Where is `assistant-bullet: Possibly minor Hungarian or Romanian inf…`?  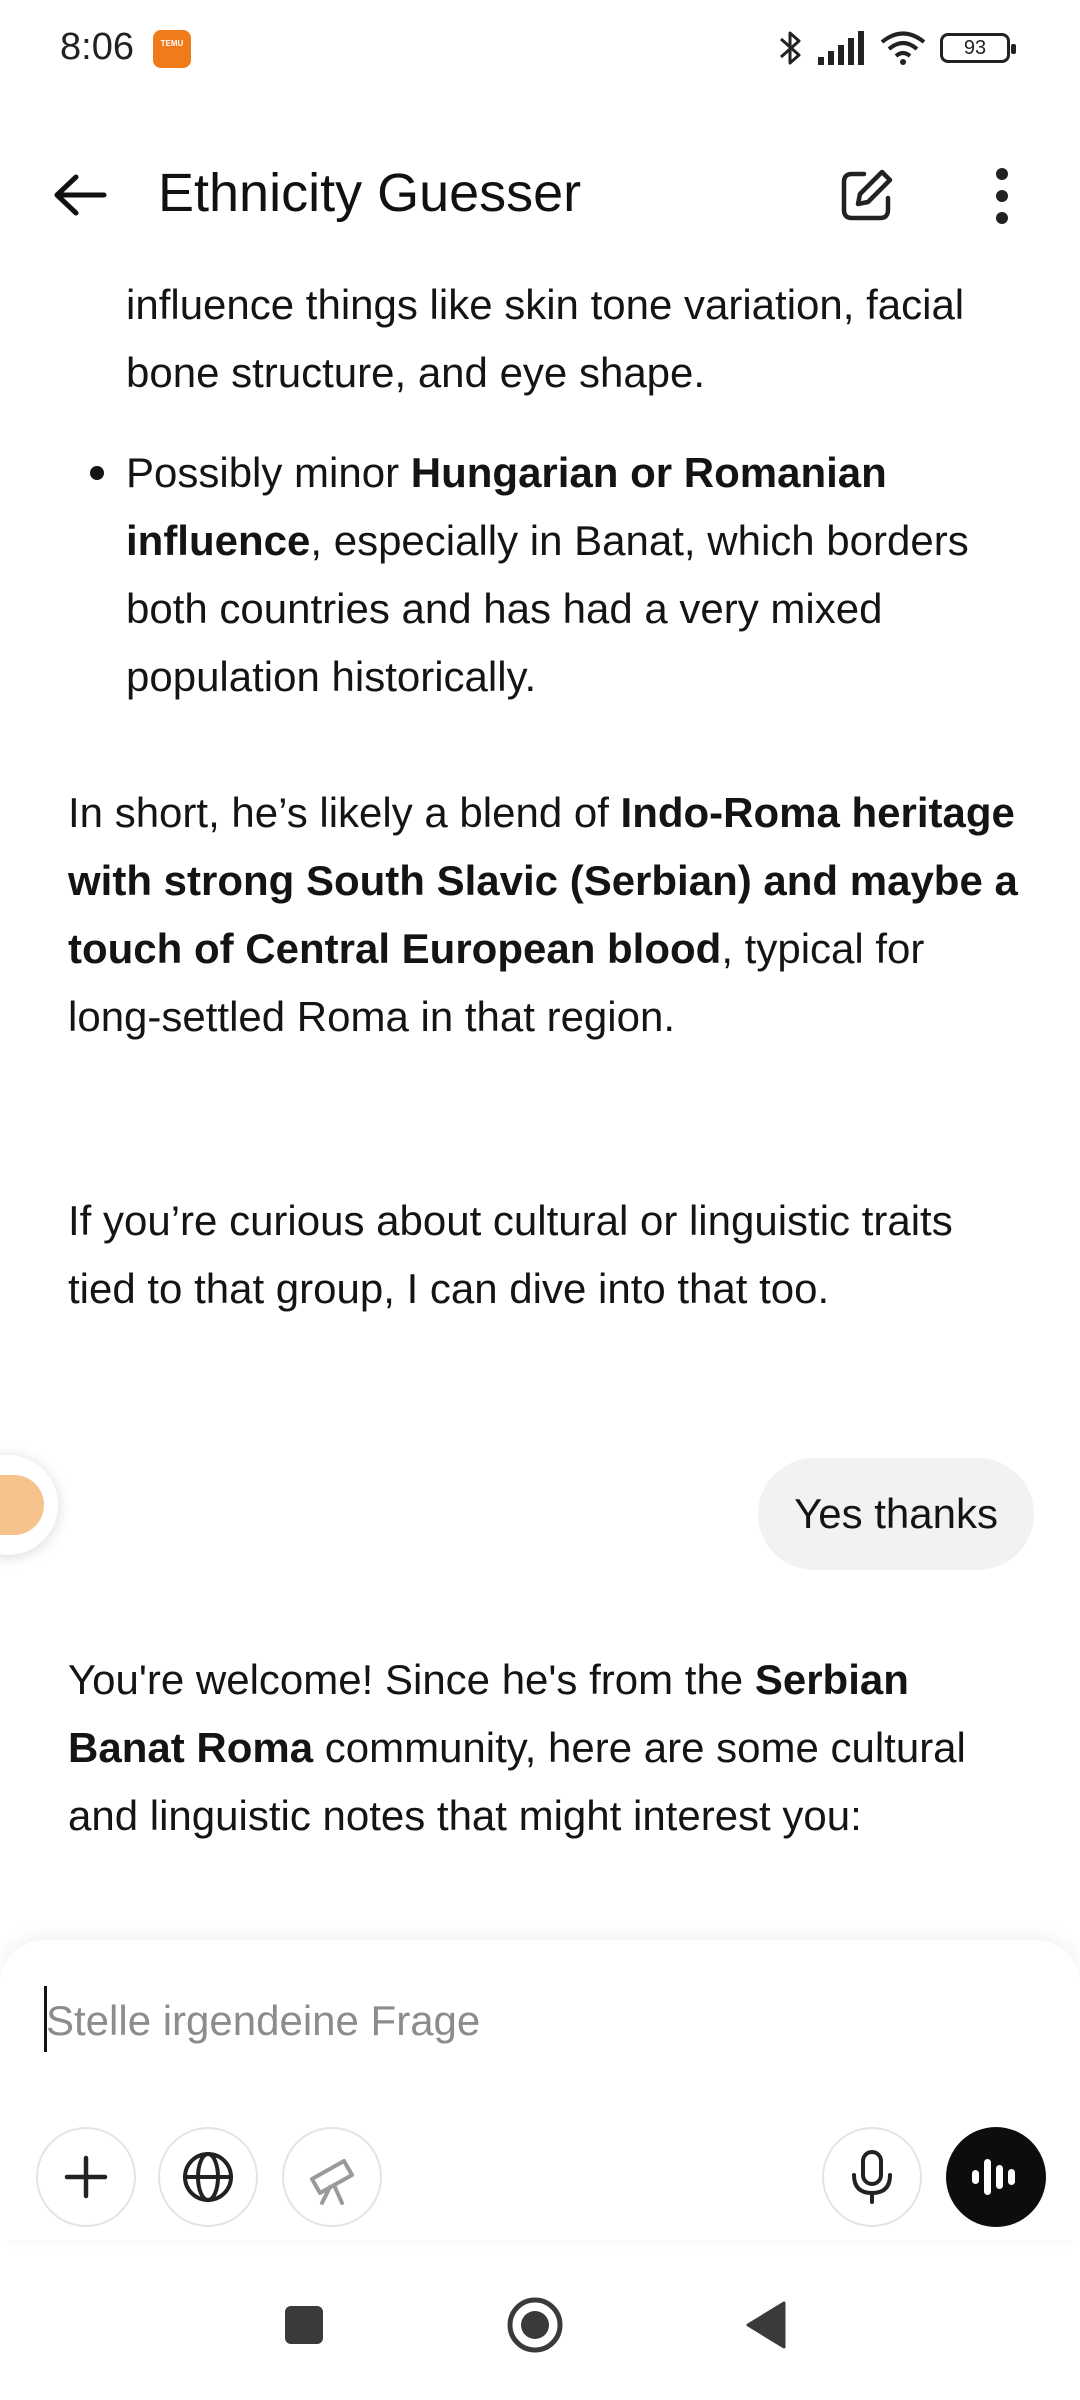 assistant-bullet: Possibly minor Hungarian or Romanian inf… is located at coordinates (547, 574).